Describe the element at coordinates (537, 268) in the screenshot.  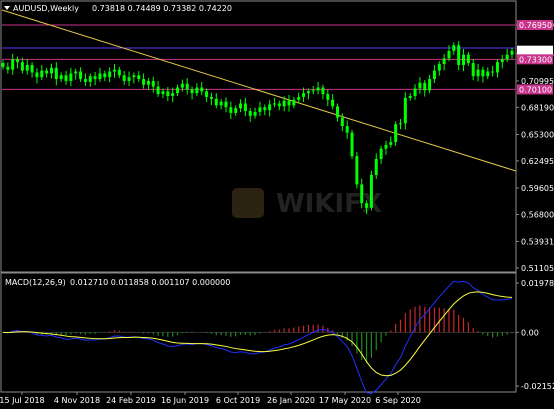
I see `price-tick-label: 0.51105` at that location.